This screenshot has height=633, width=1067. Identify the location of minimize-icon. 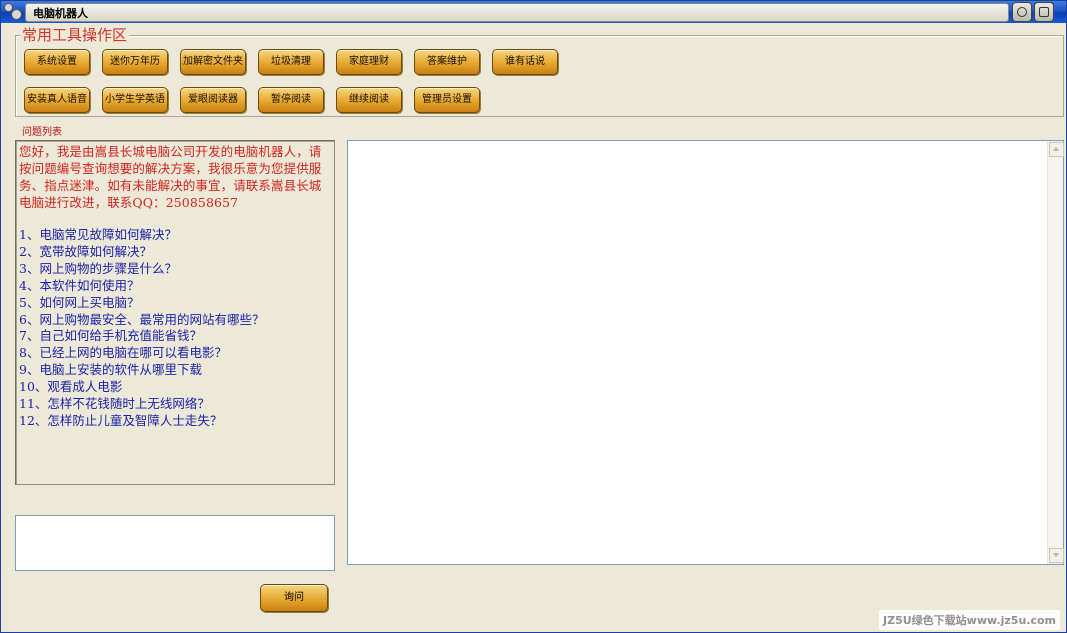
(1022, 12).